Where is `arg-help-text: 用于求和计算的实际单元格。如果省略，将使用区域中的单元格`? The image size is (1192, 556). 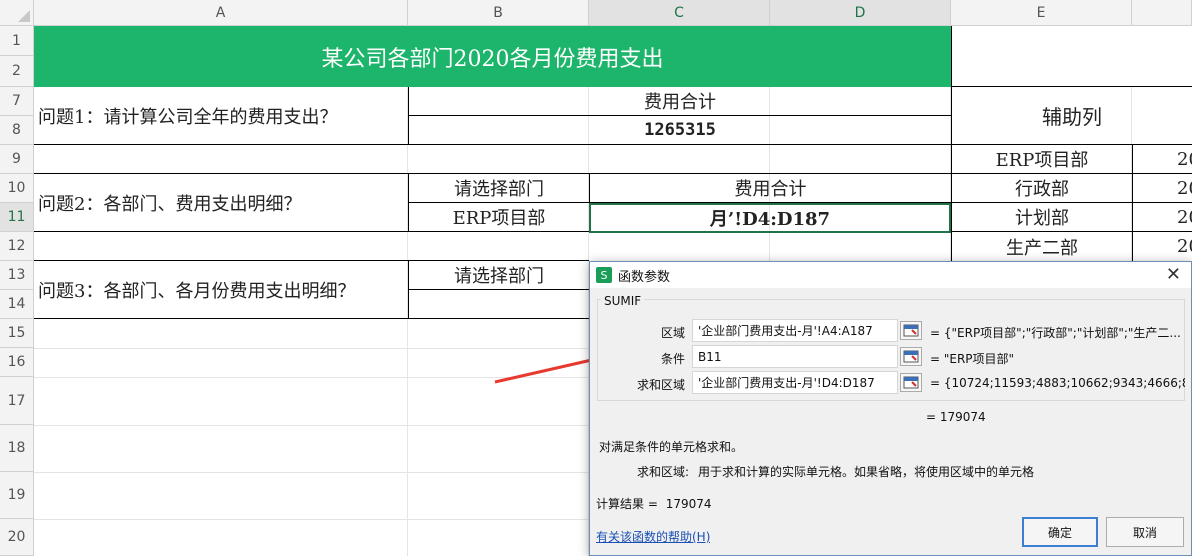
arg-help-text: 用于求和计算的实际单元格。如果省略，将使用区域中的单元格 is located at coordinates (866, 471).